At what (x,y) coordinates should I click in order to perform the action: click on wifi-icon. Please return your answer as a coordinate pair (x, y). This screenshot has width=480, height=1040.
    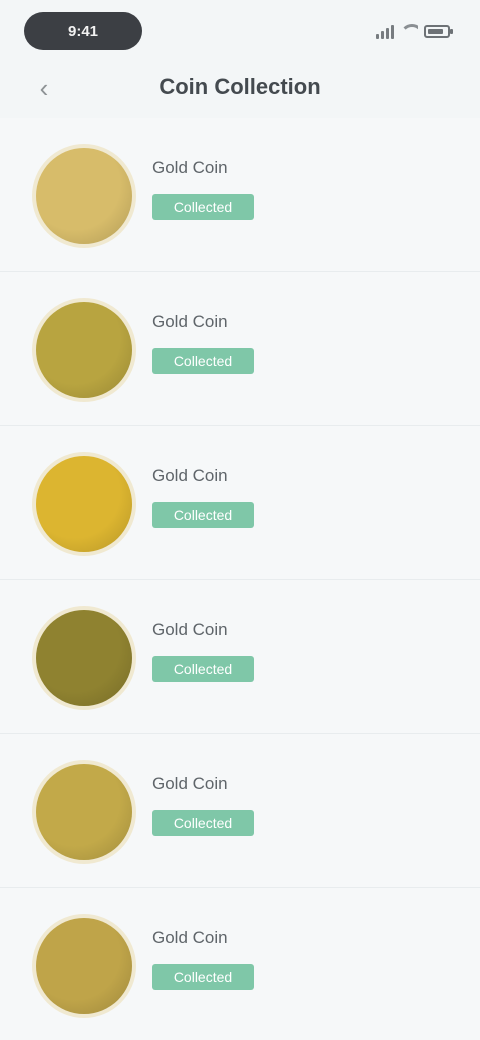
    Looking at the image, I should click on (409, 31).